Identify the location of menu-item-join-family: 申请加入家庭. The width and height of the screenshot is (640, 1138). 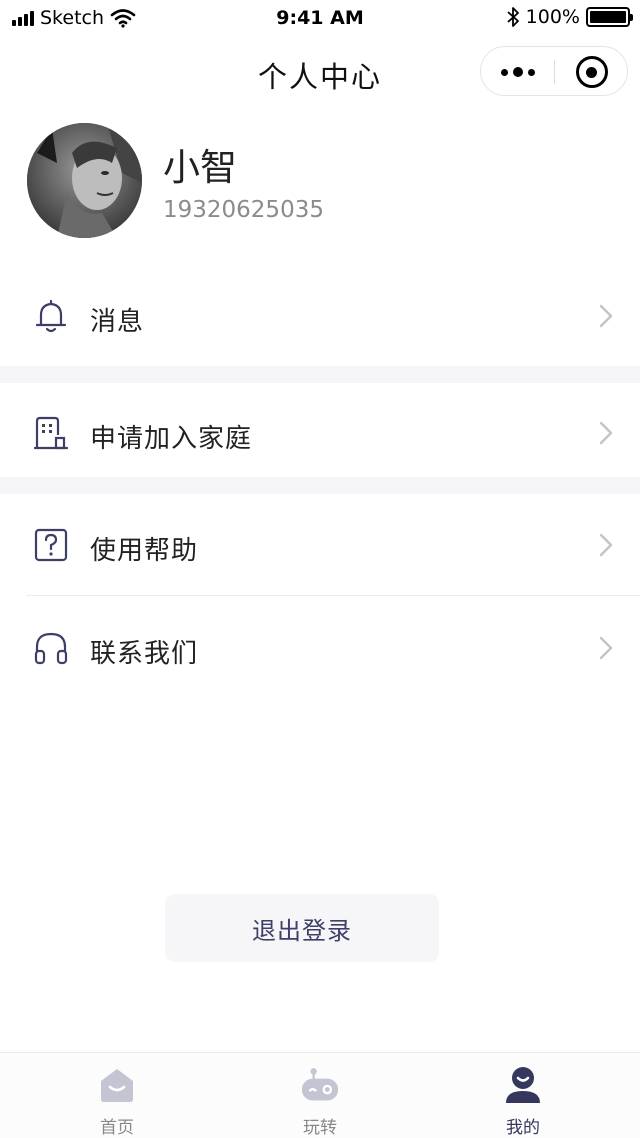
(320, 433).